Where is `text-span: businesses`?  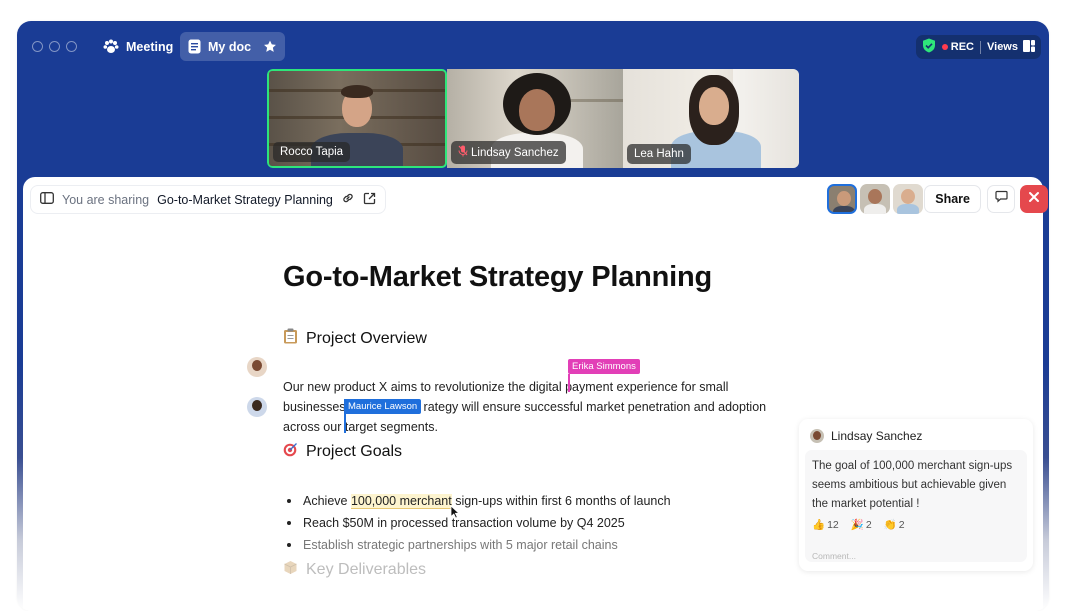 text-span: businesses is located at coordinates (314, 407).